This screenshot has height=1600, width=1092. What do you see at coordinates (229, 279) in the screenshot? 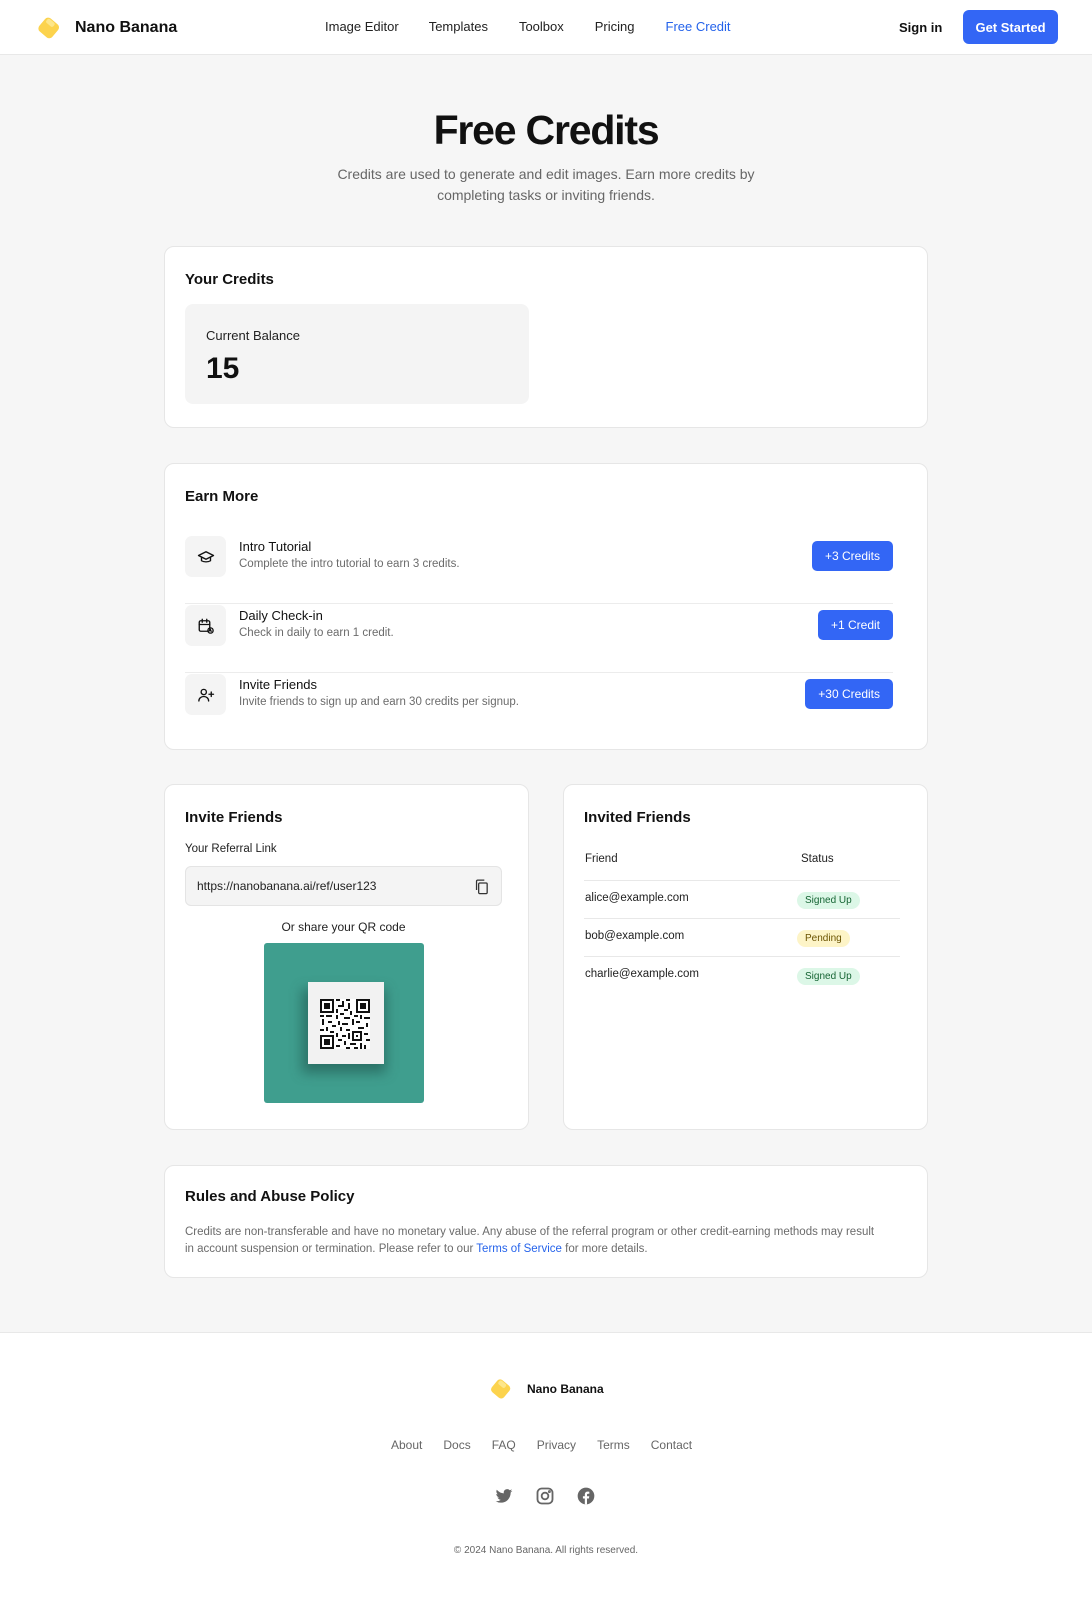
I see `credits-card-title: Your Credits` at bounding box center [229, 279].